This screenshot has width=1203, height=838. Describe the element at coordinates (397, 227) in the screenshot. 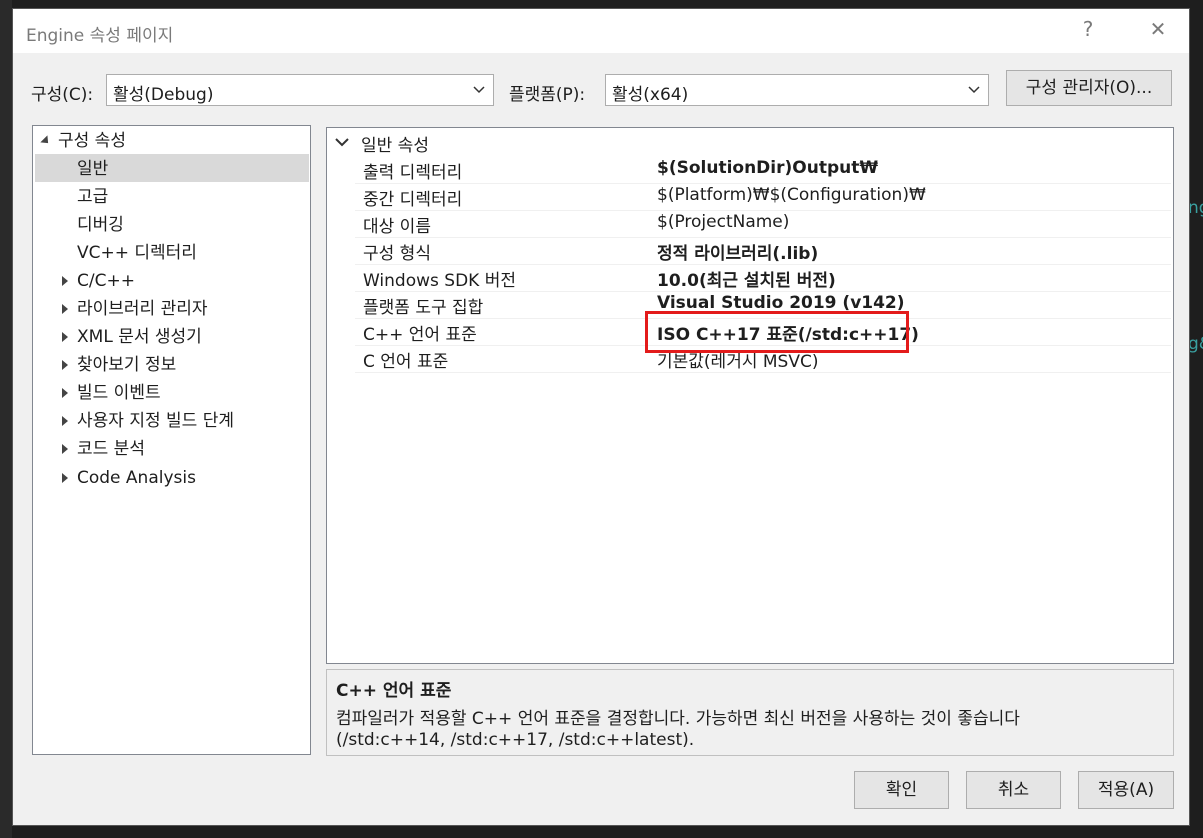

I see `property-name: 대상 이름` at that location.